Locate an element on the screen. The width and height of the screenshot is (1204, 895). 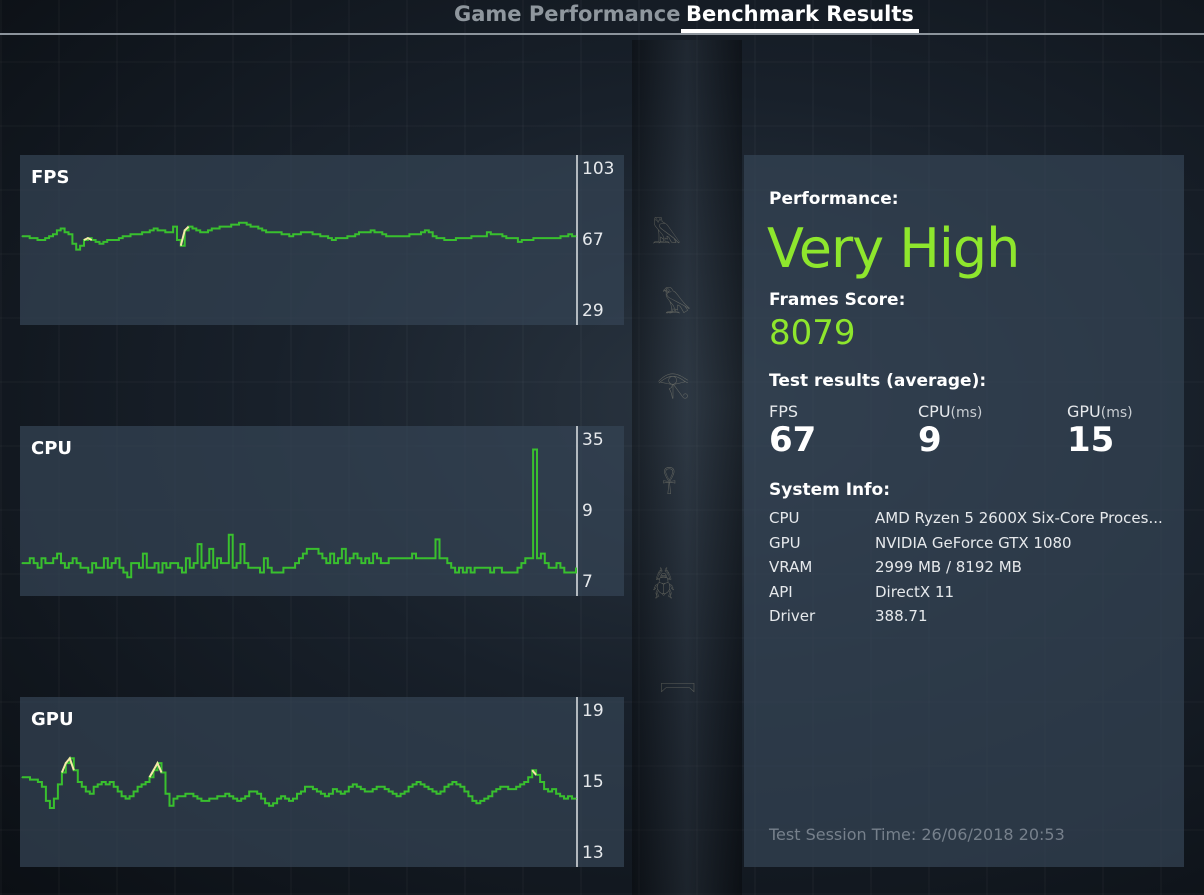
highlight-segment is located at coordinates (67, 764).